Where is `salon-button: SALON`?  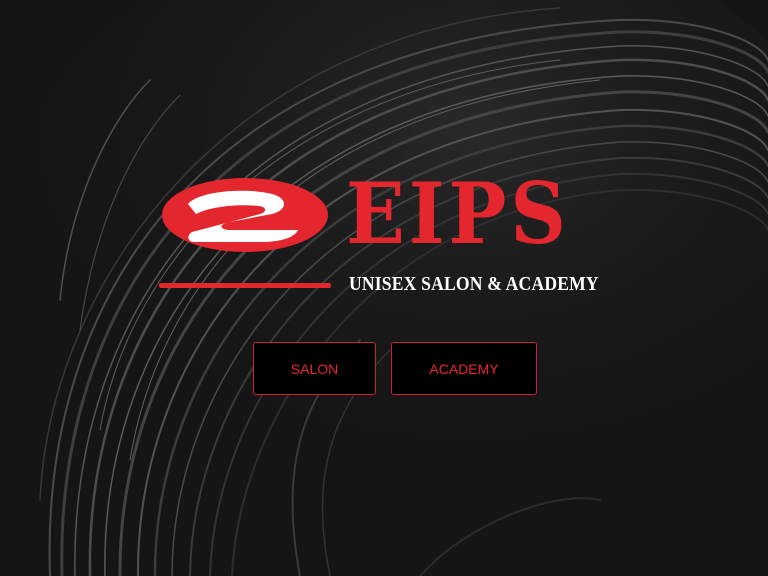
salon-button: SALON is located at coordinates (314, 368).